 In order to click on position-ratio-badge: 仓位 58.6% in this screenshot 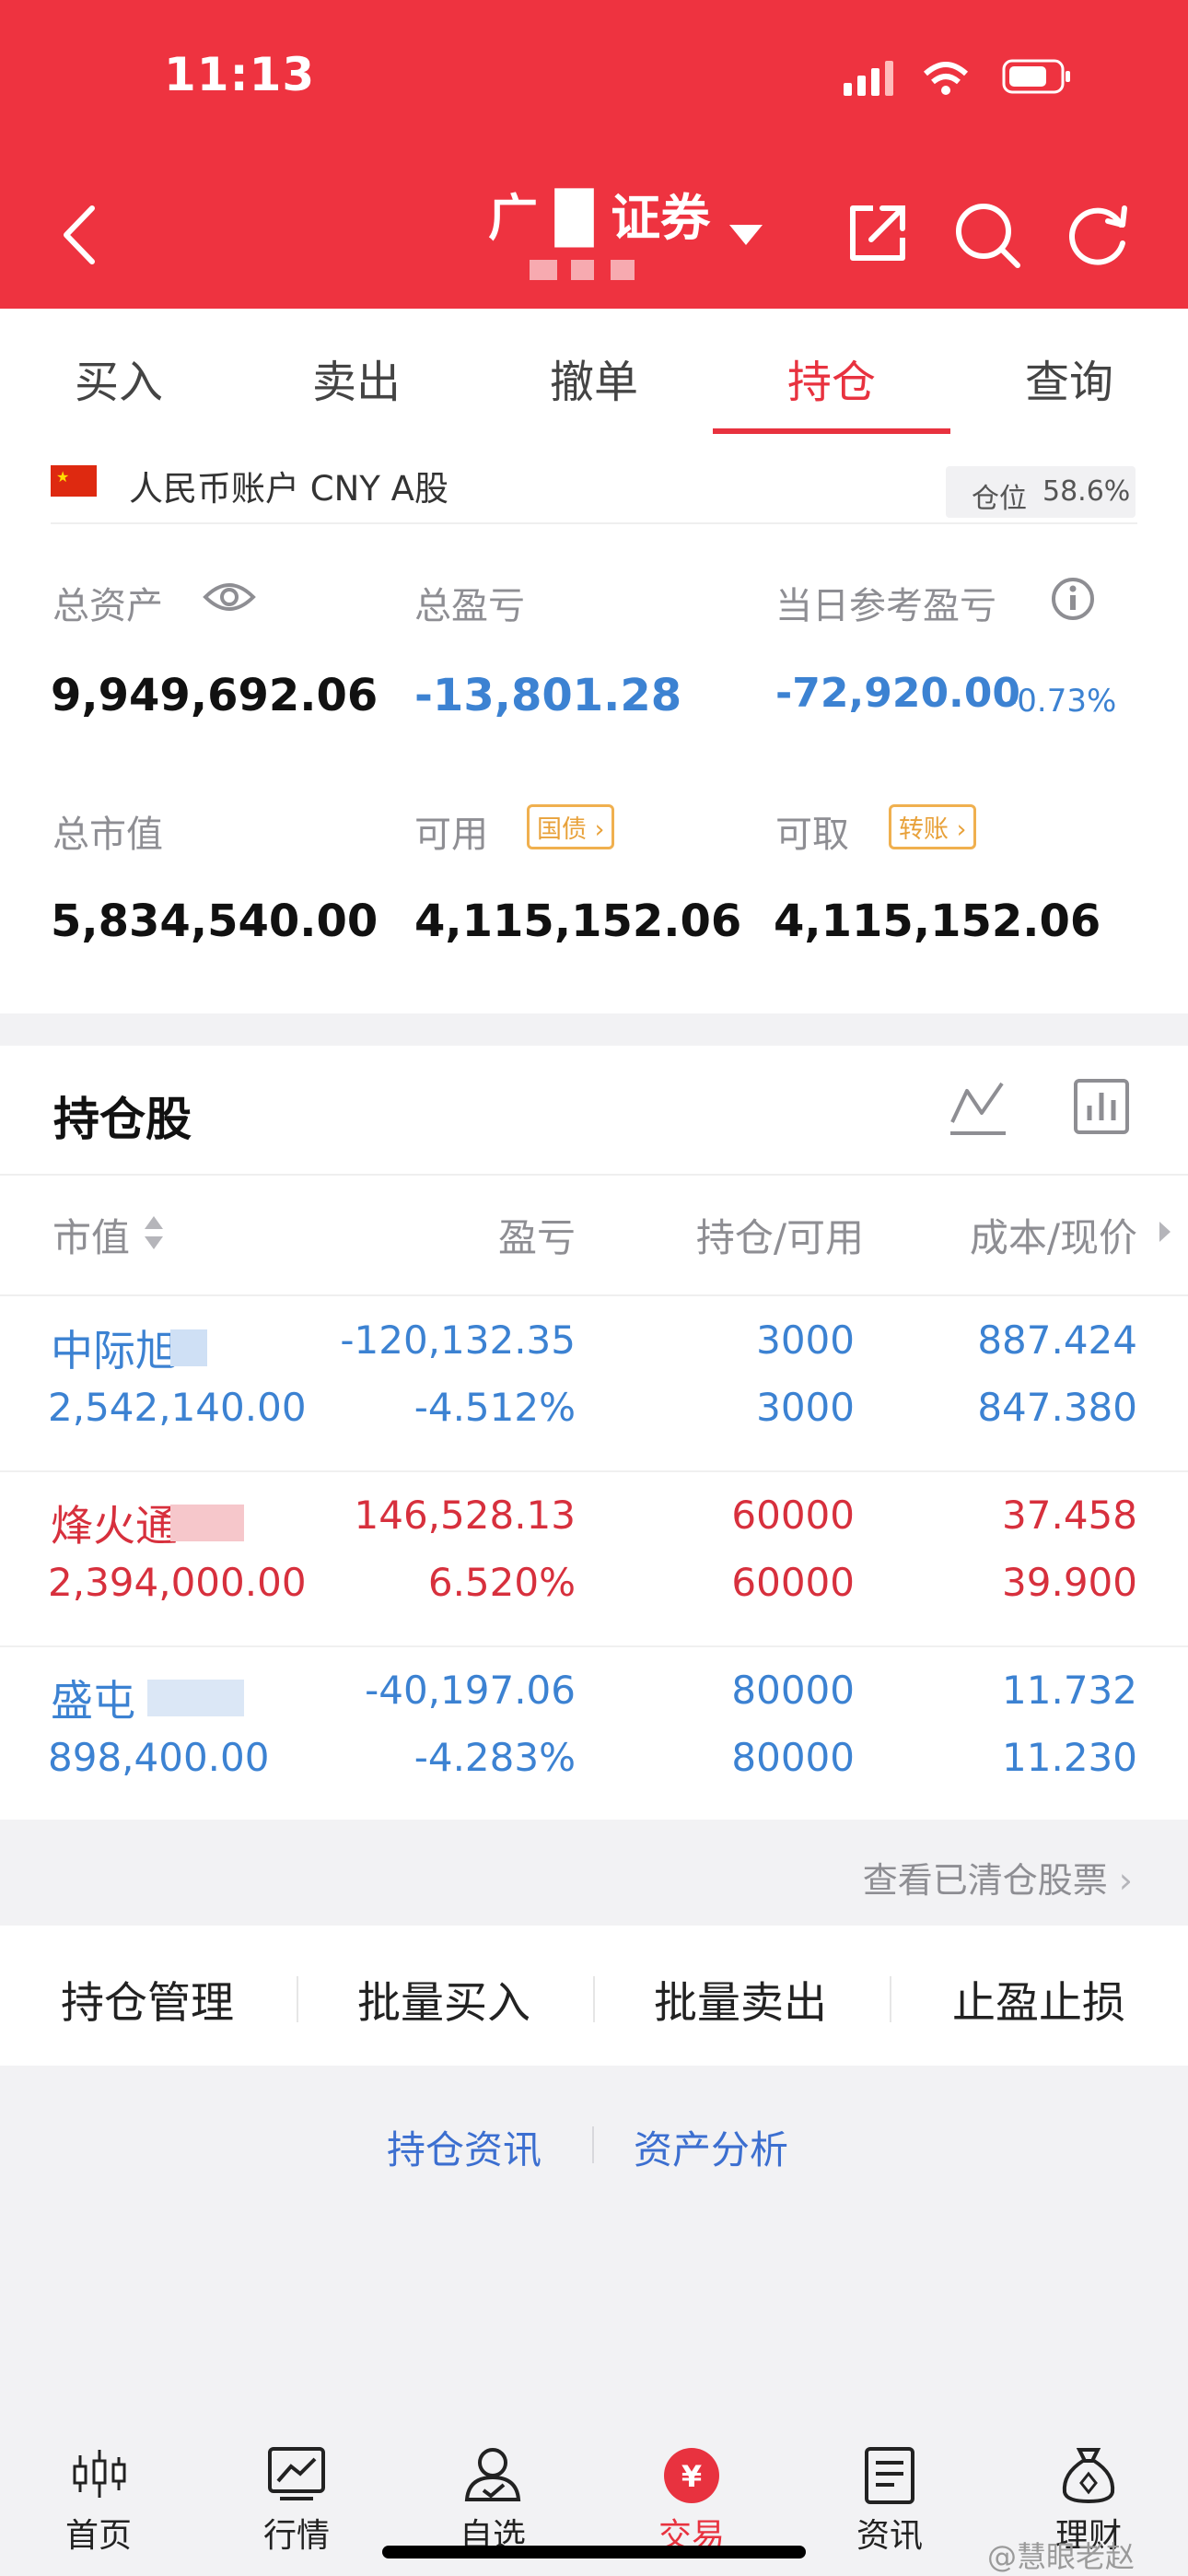, I will do `click(1041, 492)`.